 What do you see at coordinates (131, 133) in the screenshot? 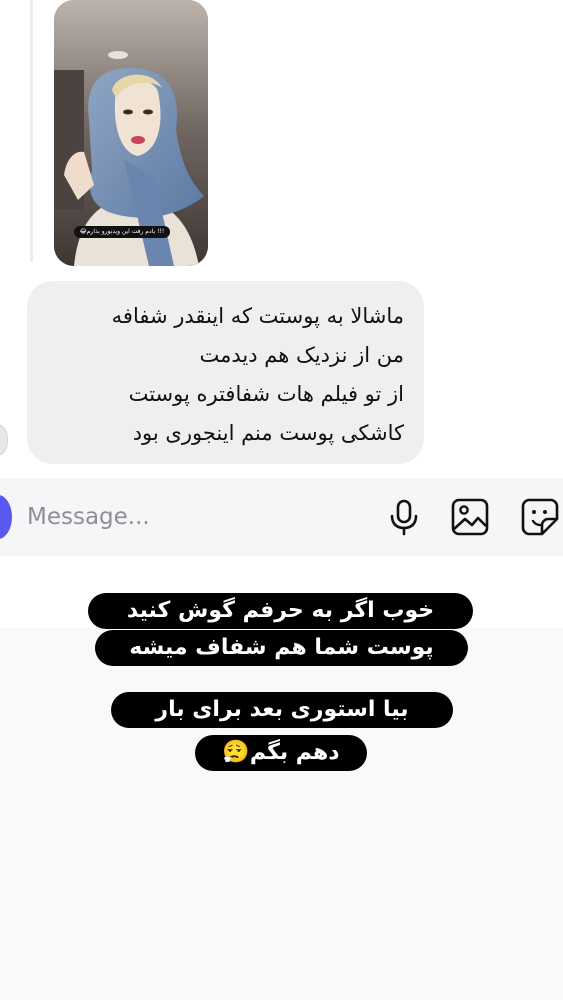
I see `shared-video-thumbnail: !!! یادم رفت این ویدیورو بذارم😂` at bounding box center [131, 133].